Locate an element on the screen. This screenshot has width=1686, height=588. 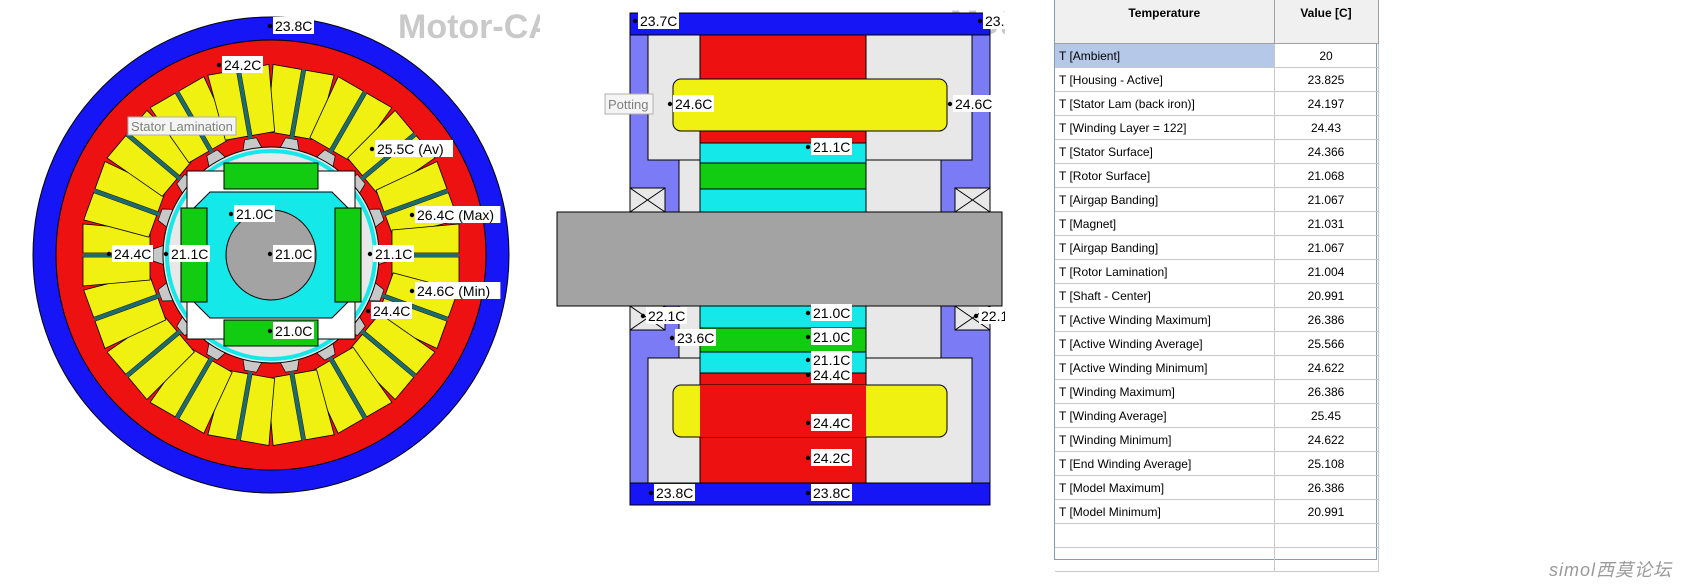
temp-label-text: 23.6C is located at coordinates (695, 338).